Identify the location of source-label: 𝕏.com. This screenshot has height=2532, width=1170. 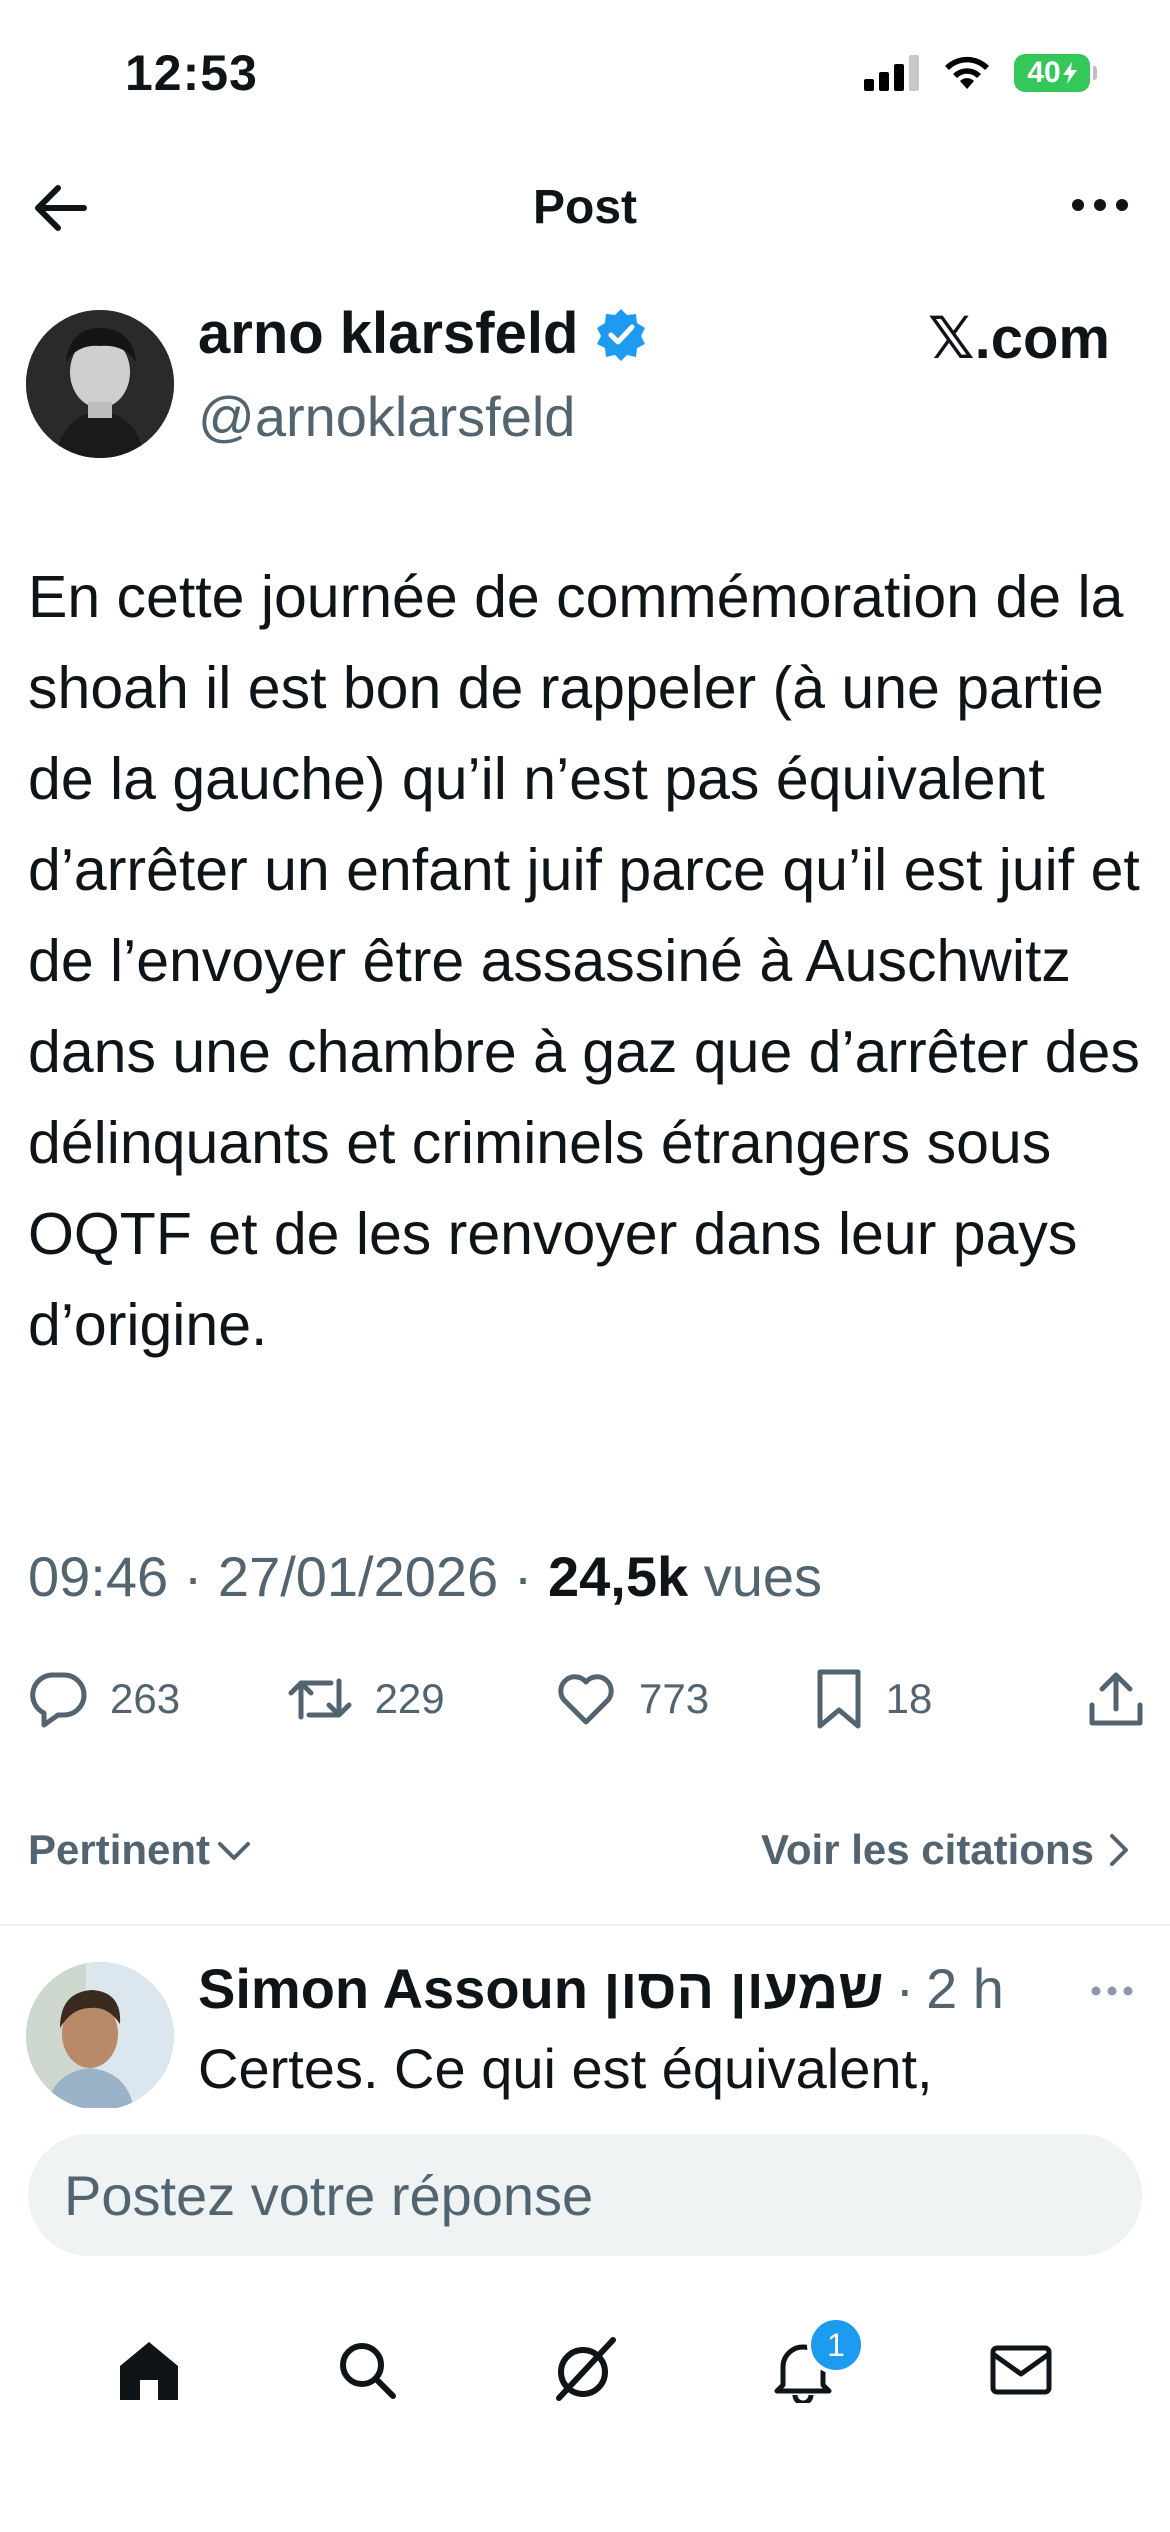
(1018, 338).